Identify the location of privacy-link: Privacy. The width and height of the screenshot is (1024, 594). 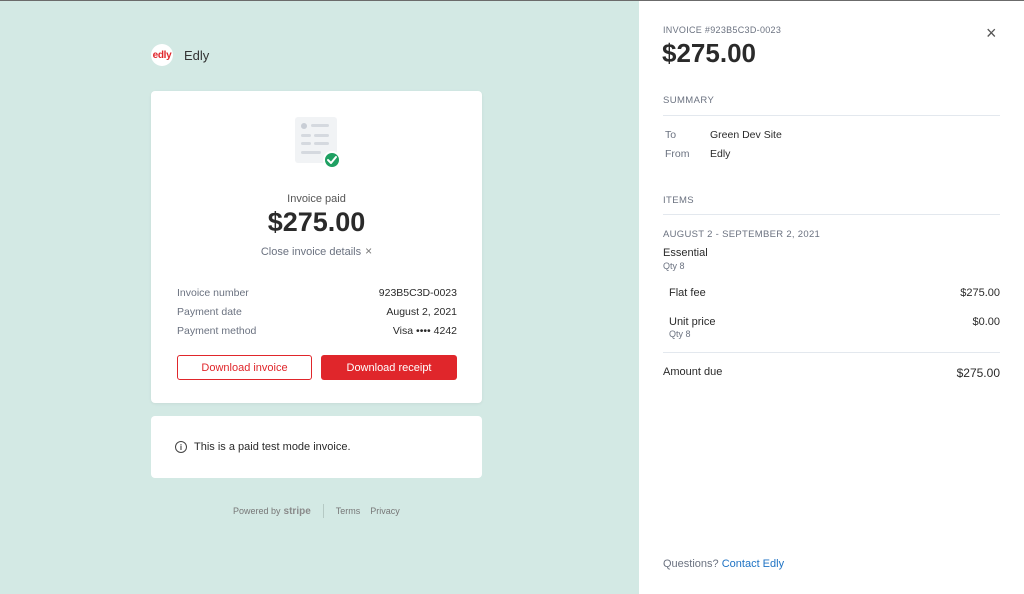
(385, 511).